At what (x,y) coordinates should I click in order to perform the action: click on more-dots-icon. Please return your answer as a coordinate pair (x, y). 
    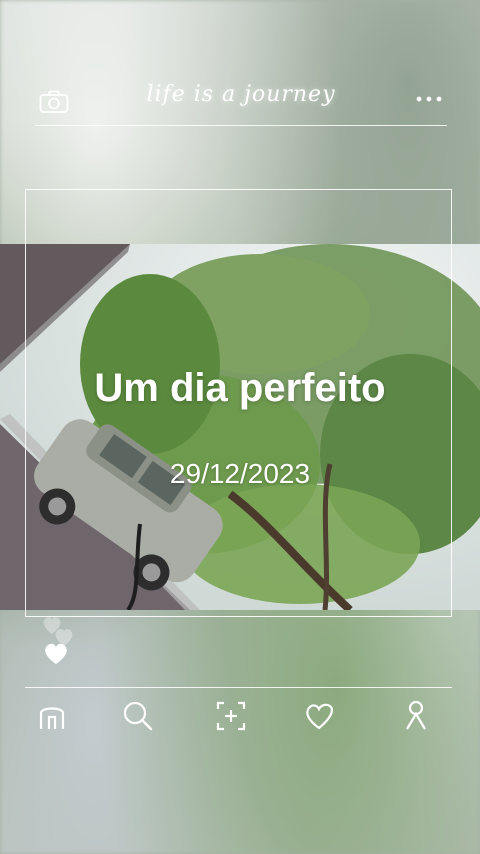
    Looking at the image, I should click on (429, 99).